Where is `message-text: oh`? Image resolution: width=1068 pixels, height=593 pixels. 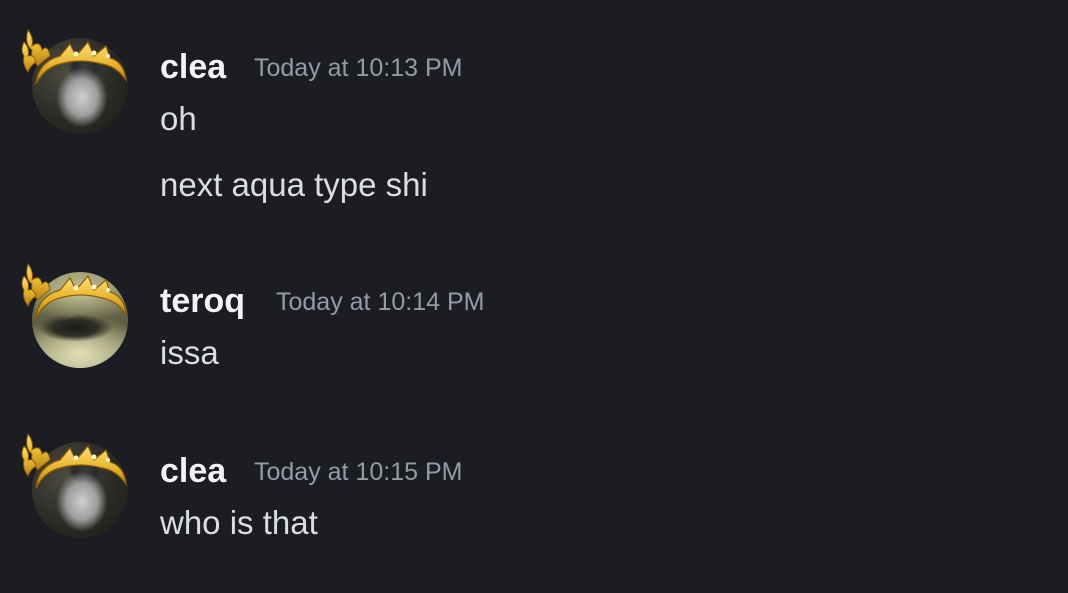 message-text: oh is located at coordinates (178, 118).